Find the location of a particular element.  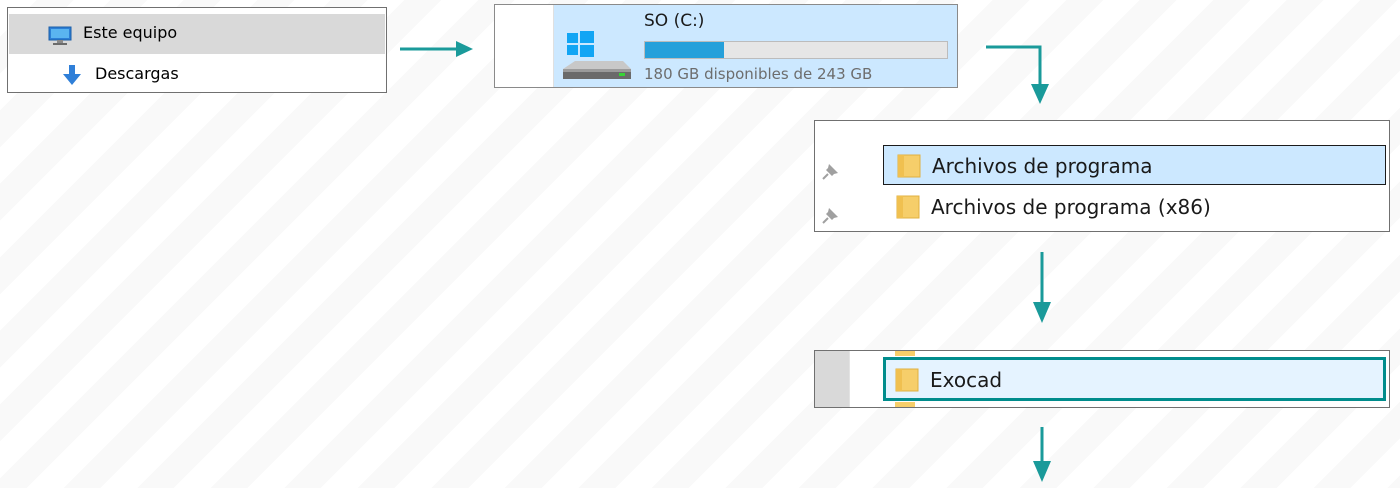

folder-name: Exocad is located at coordinates (966, 380).